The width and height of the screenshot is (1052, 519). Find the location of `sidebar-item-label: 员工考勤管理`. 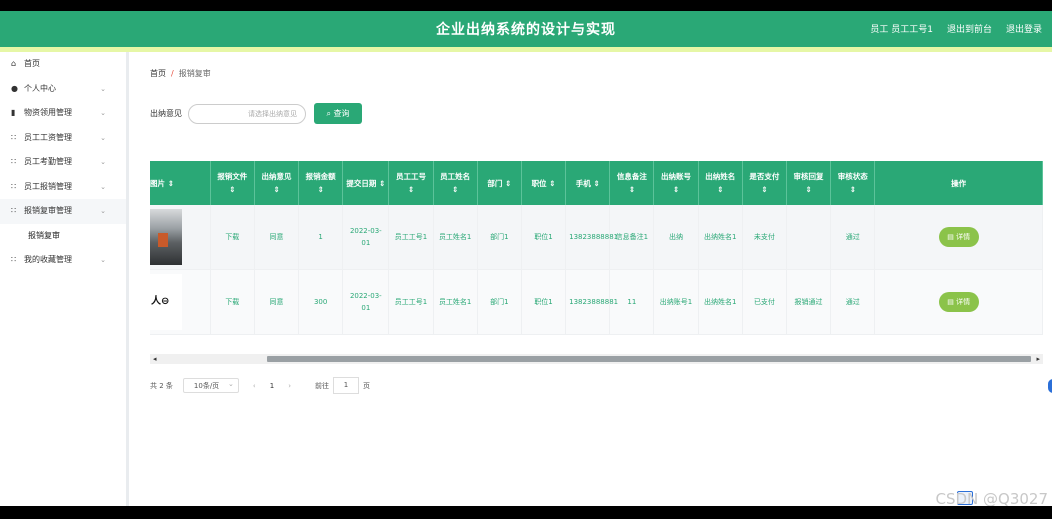

sidebar-item-label: 员工考勤管理 is located at coordinates (48, 161).